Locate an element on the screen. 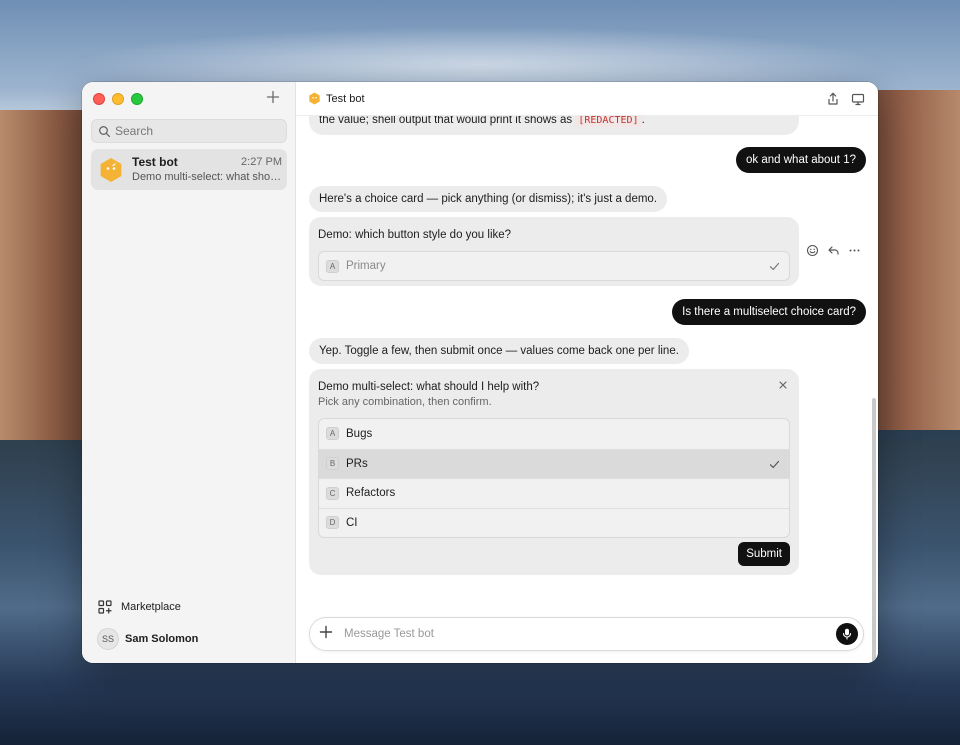 This screenshot has width=960, height=745. monitor-icon is located at coordinates (858, 99).